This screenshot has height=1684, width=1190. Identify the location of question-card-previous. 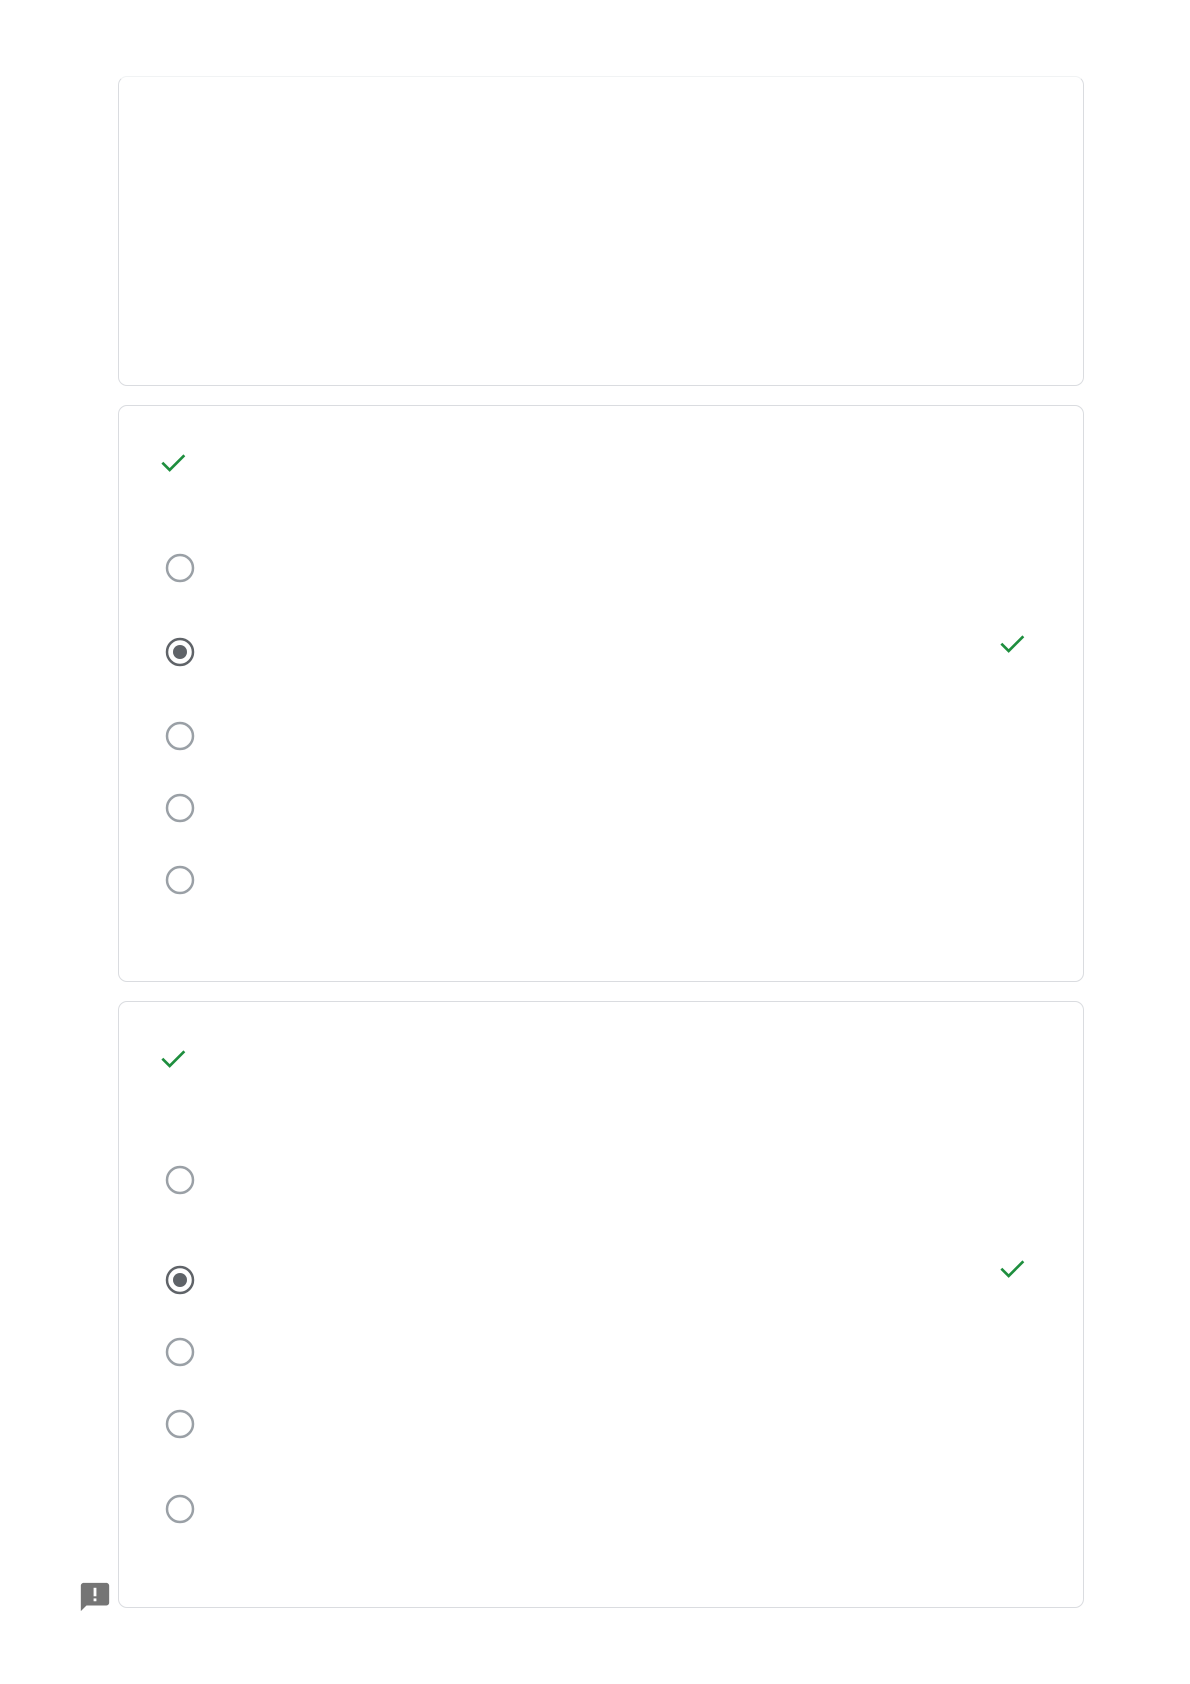
(601, 231).